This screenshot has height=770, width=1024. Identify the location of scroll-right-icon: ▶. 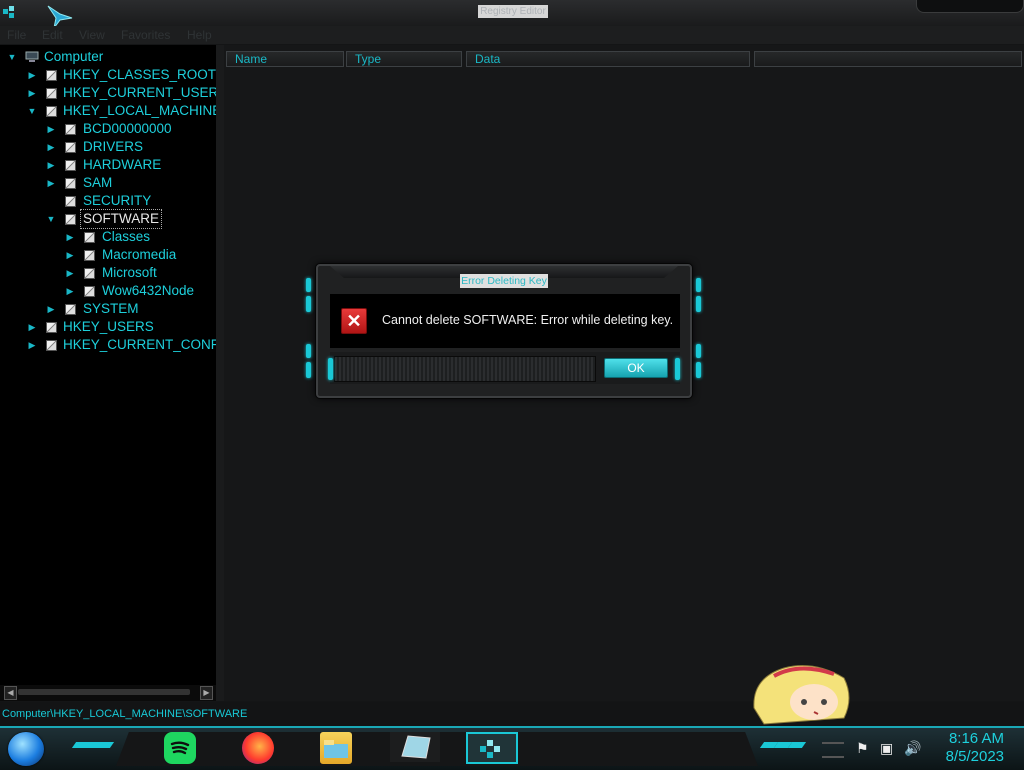
(206, 693).